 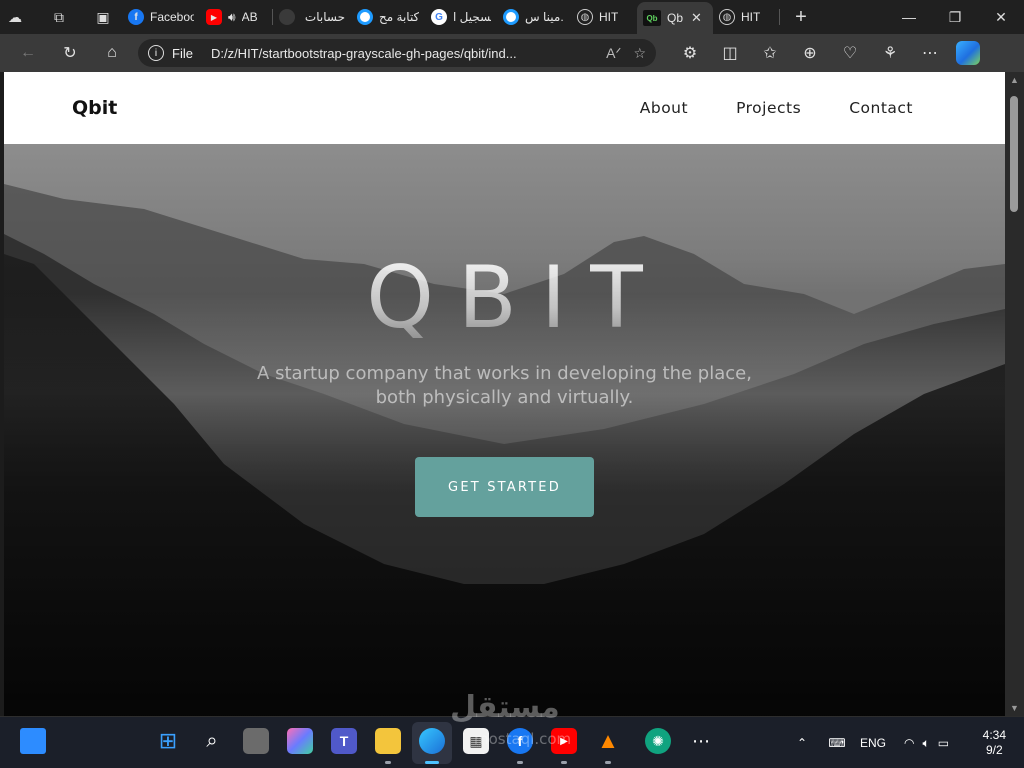 What do you see at coordinates (432, 741) in the screenshot?
I see `edge-icon` at bounding box center [432, 741].